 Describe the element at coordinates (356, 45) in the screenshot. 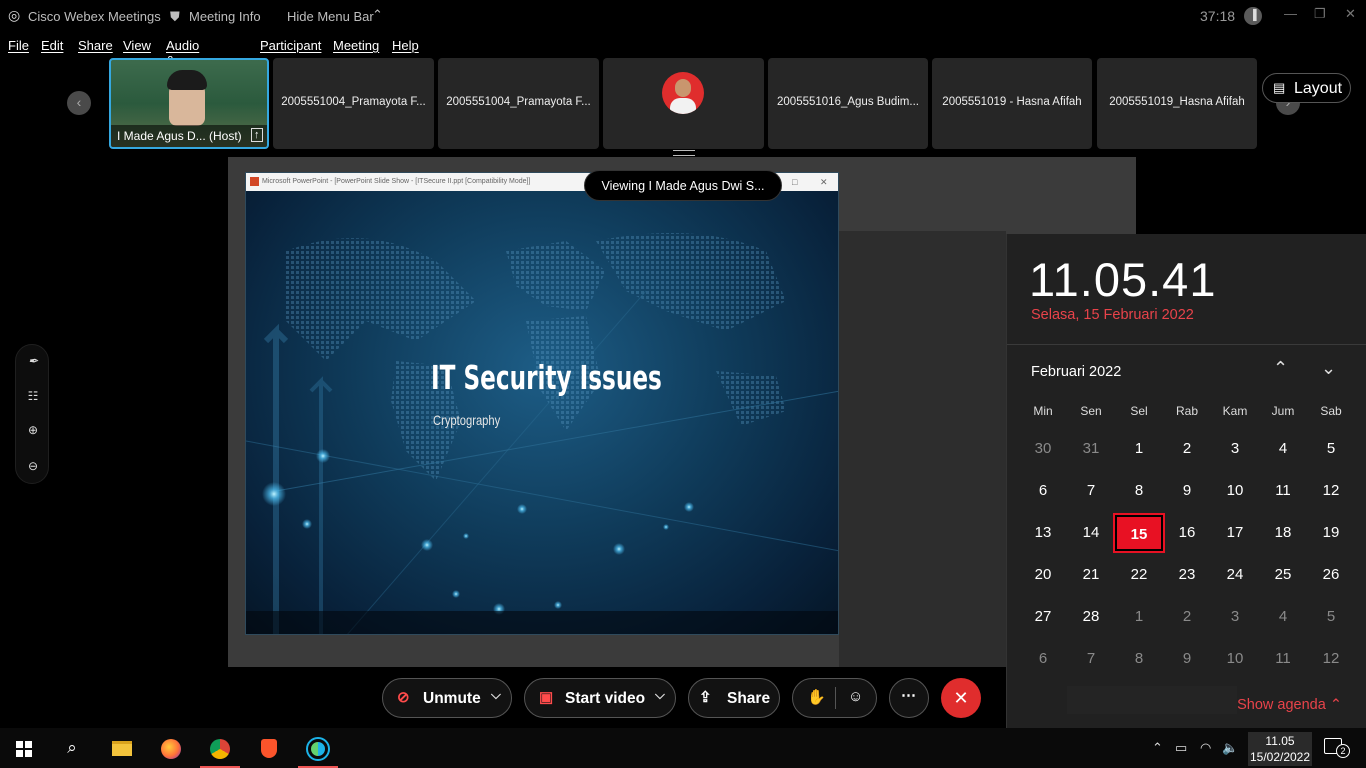

I see `menu-meeting: Meeting` at that location.